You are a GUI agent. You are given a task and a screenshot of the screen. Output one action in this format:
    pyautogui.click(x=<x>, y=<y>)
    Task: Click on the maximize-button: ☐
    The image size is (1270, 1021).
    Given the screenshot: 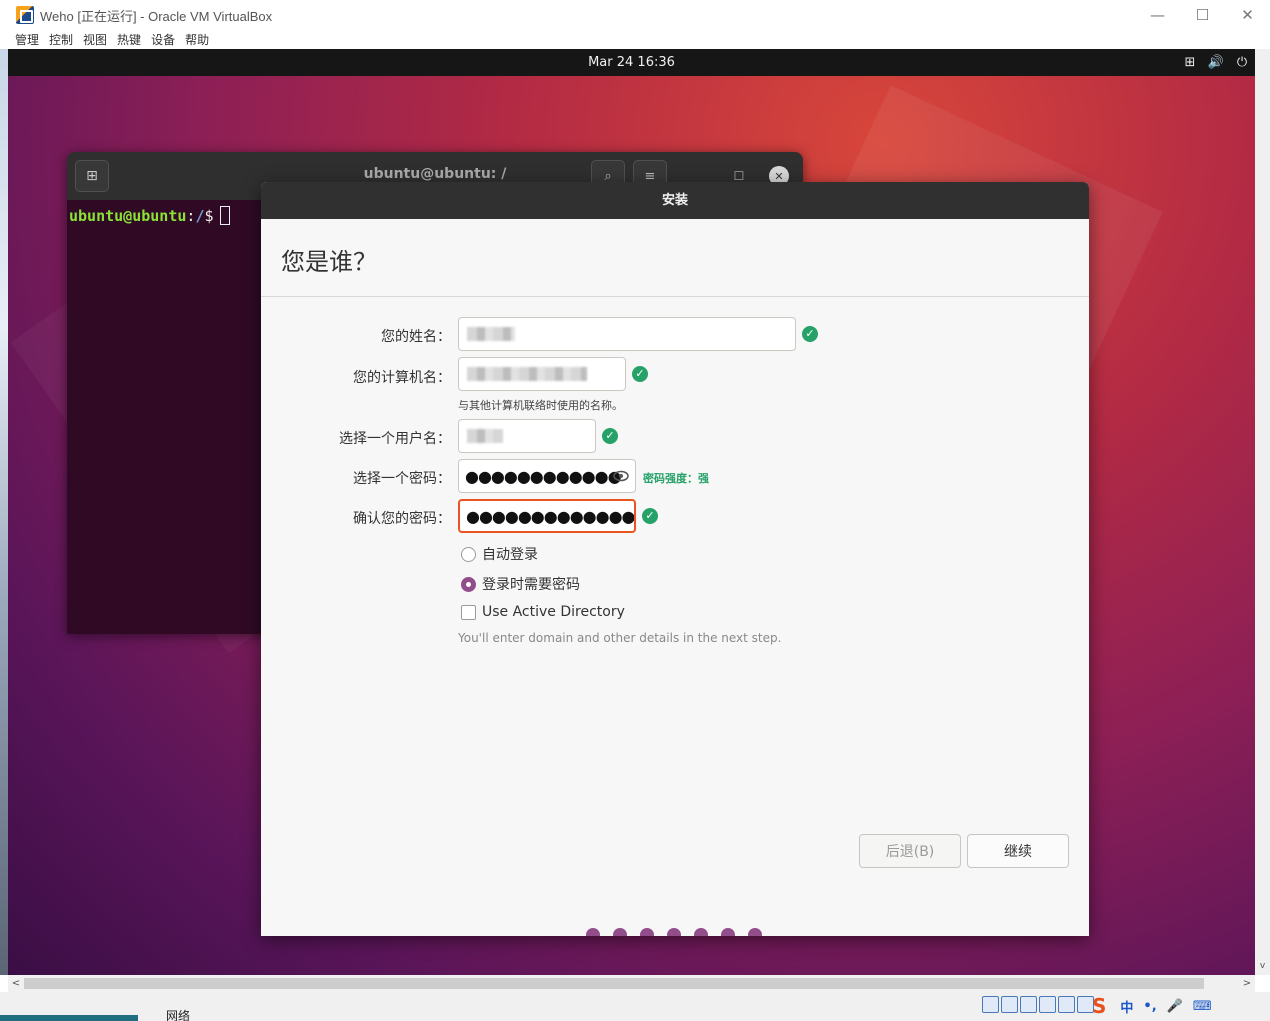 What is the action you would take?
    pyautogui.click(x=1202, y=15)
    